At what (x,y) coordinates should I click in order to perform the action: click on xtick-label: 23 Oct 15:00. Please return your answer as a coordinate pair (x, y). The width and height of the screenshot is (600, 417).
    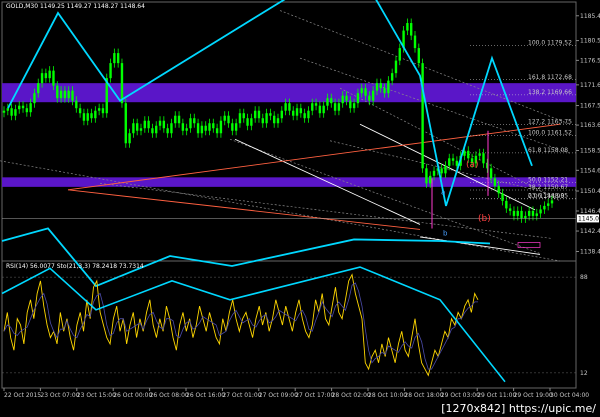
    Looking at the image, I should click on (96, 395).